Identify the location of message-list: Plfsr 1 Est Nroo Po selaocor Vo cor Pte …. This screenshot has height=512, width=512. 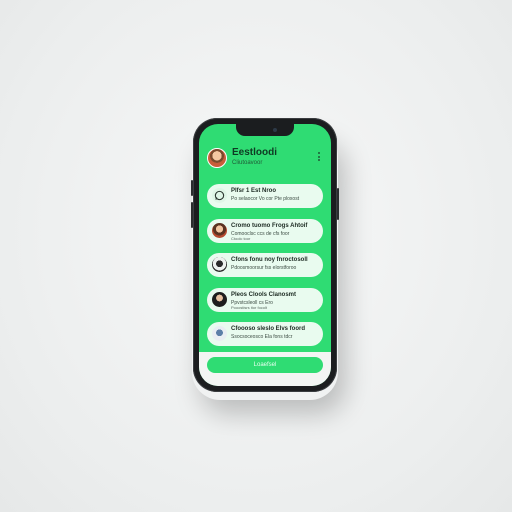
(265, 270).